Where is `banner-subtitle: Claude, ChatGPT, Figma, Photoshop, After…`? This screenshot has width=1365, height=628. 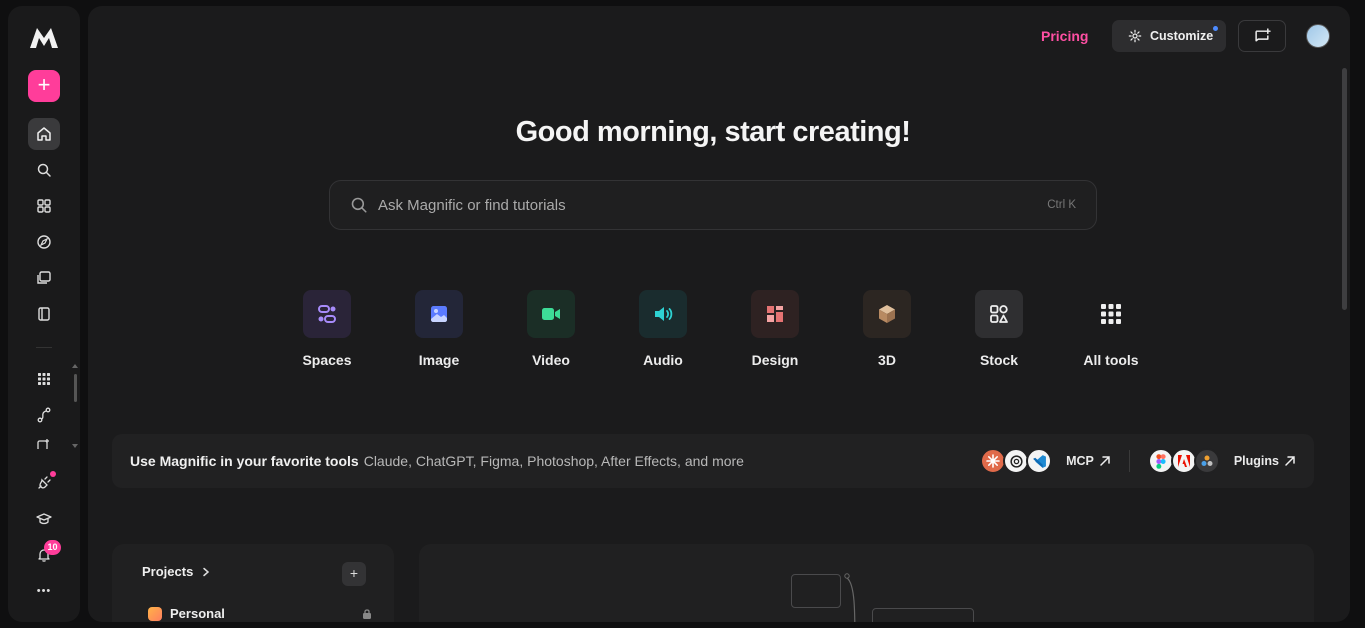
banner-subtitle: Claude, ChatGPT, Figma, Photoshop, After… is located at coordinates (553, 461).